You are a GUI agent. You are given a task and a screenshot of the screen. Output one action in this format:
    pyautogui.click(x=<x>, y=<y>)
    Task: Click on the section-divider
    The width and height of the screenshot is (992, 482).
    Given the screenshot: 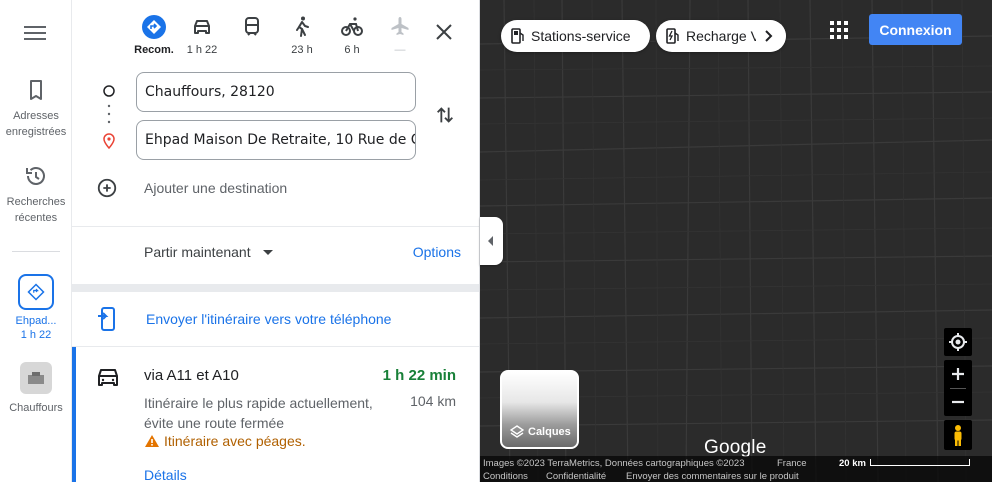 What is the action you would take?
    pyautogui.click(x=275, y=288)
    